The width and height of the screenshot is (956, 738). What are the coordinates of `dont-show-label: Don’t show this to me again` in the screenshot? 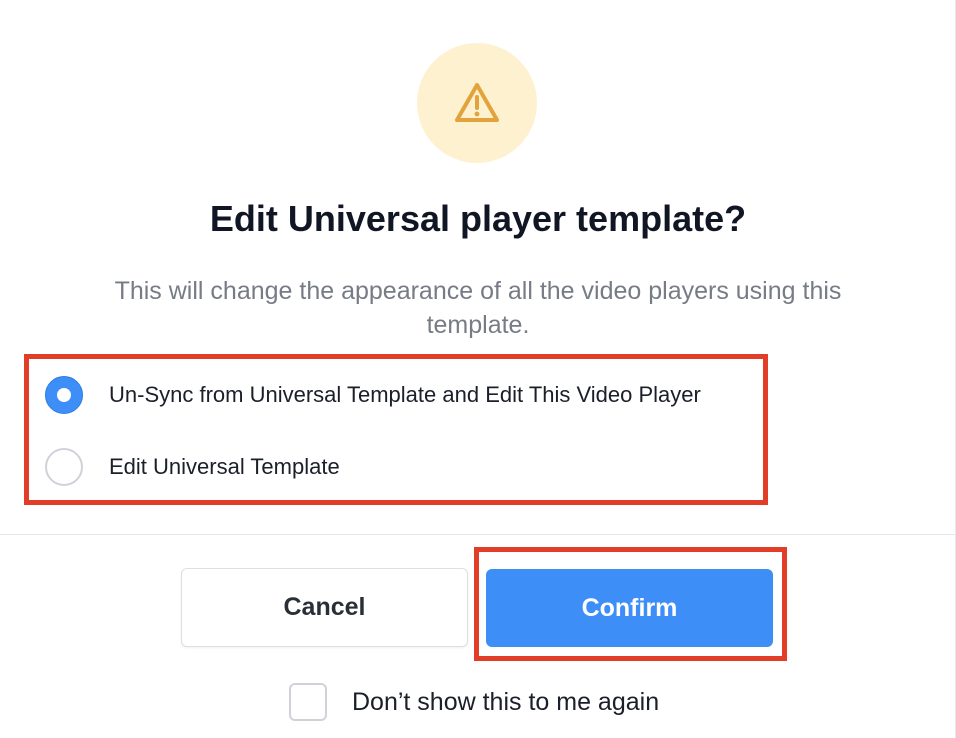 It's located at (506, 701).